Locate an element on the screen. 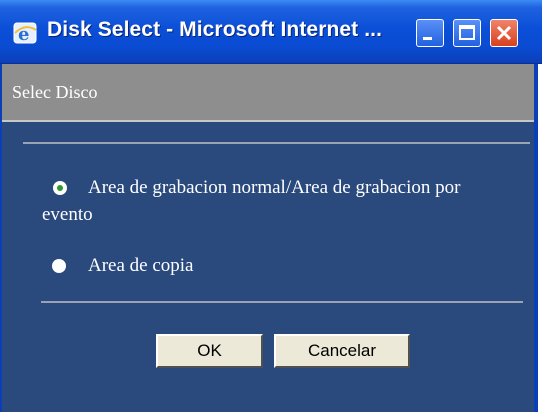  close-icon is located at coordinates (504, 33).